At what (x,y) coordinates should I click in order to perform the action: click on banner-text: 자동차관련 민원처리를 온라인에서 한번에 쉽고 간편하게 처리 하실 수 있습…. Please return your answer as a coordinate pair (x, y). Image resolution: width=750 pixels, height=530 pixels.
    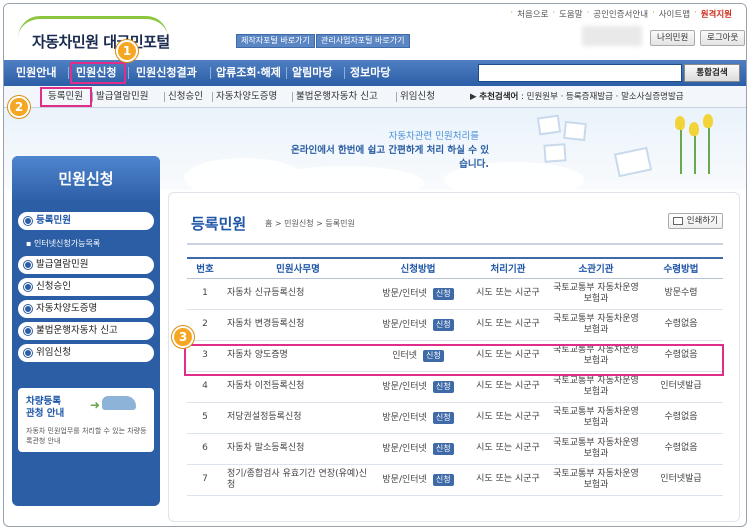
    Looking at the image, I should click on (389, 151).